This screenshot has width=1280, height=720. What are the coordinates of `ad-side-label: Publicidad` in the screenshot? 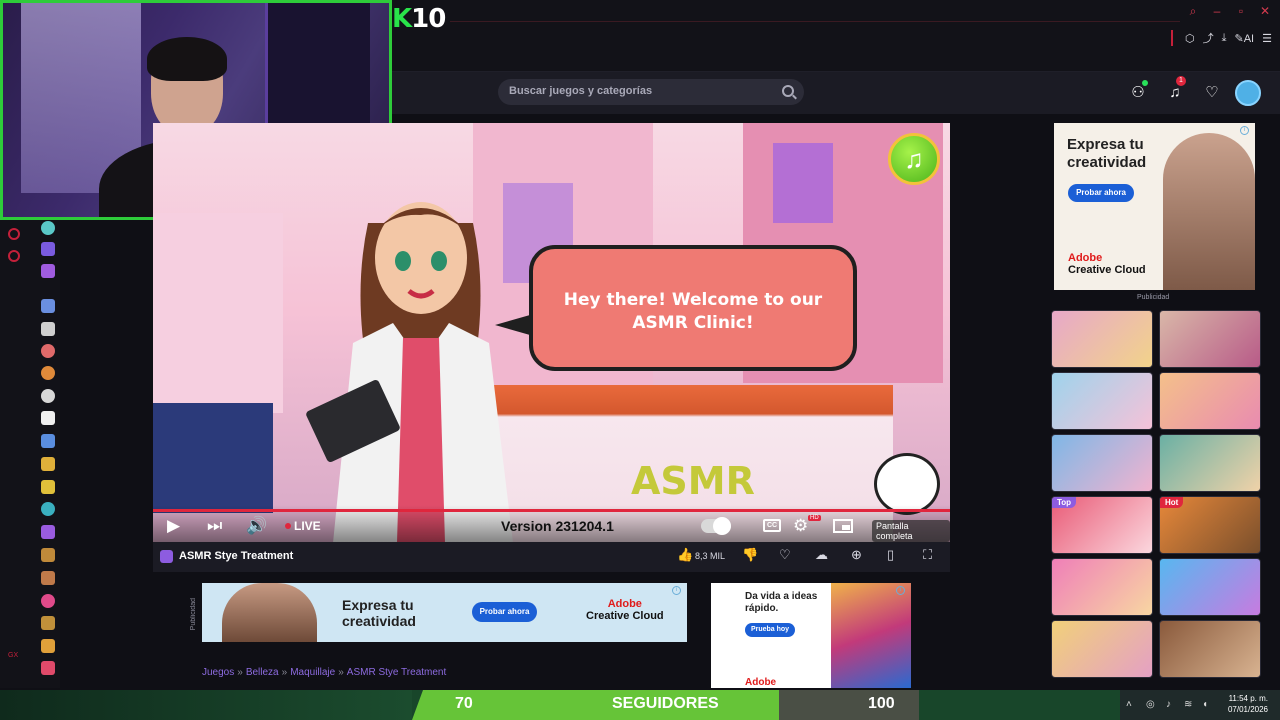 It's located at (193, 614).